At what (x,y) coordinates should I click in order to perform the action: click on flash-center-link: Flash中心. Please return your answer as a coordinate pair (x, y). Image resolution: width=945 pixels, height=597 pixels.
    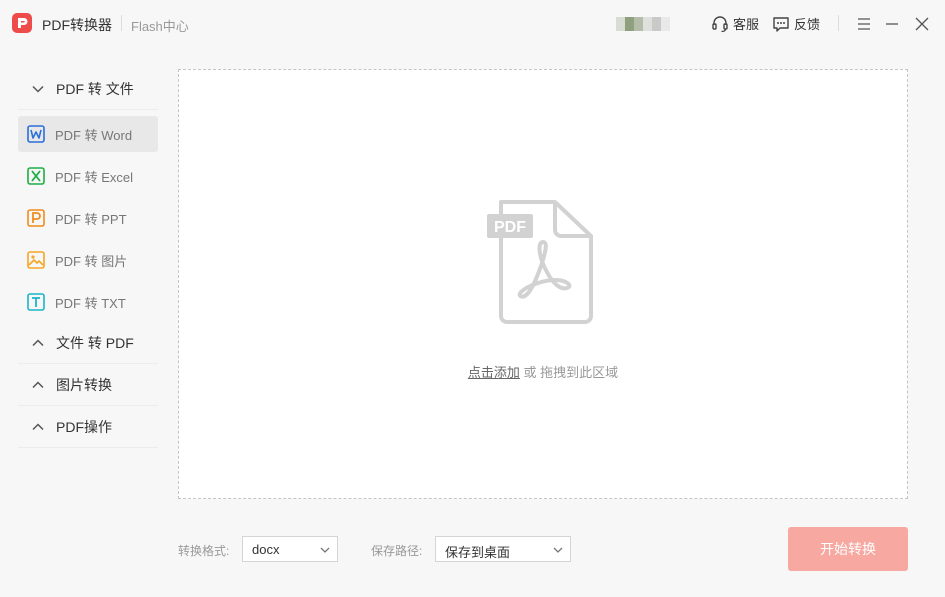
    Looking at the image, I should click on (160, 25).